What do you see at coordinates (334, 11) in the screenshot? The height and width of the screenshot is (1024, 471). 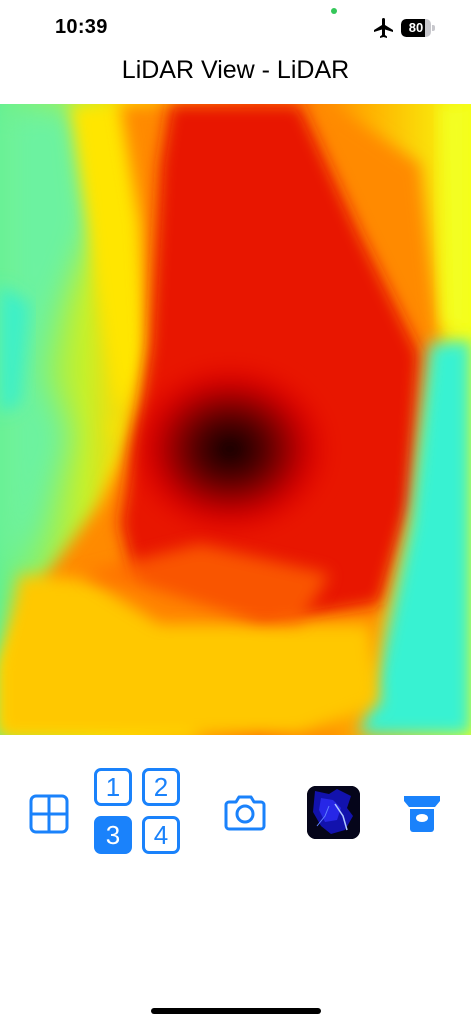 I see `camera-in-use-indicator` at bounding box center [334, 11].